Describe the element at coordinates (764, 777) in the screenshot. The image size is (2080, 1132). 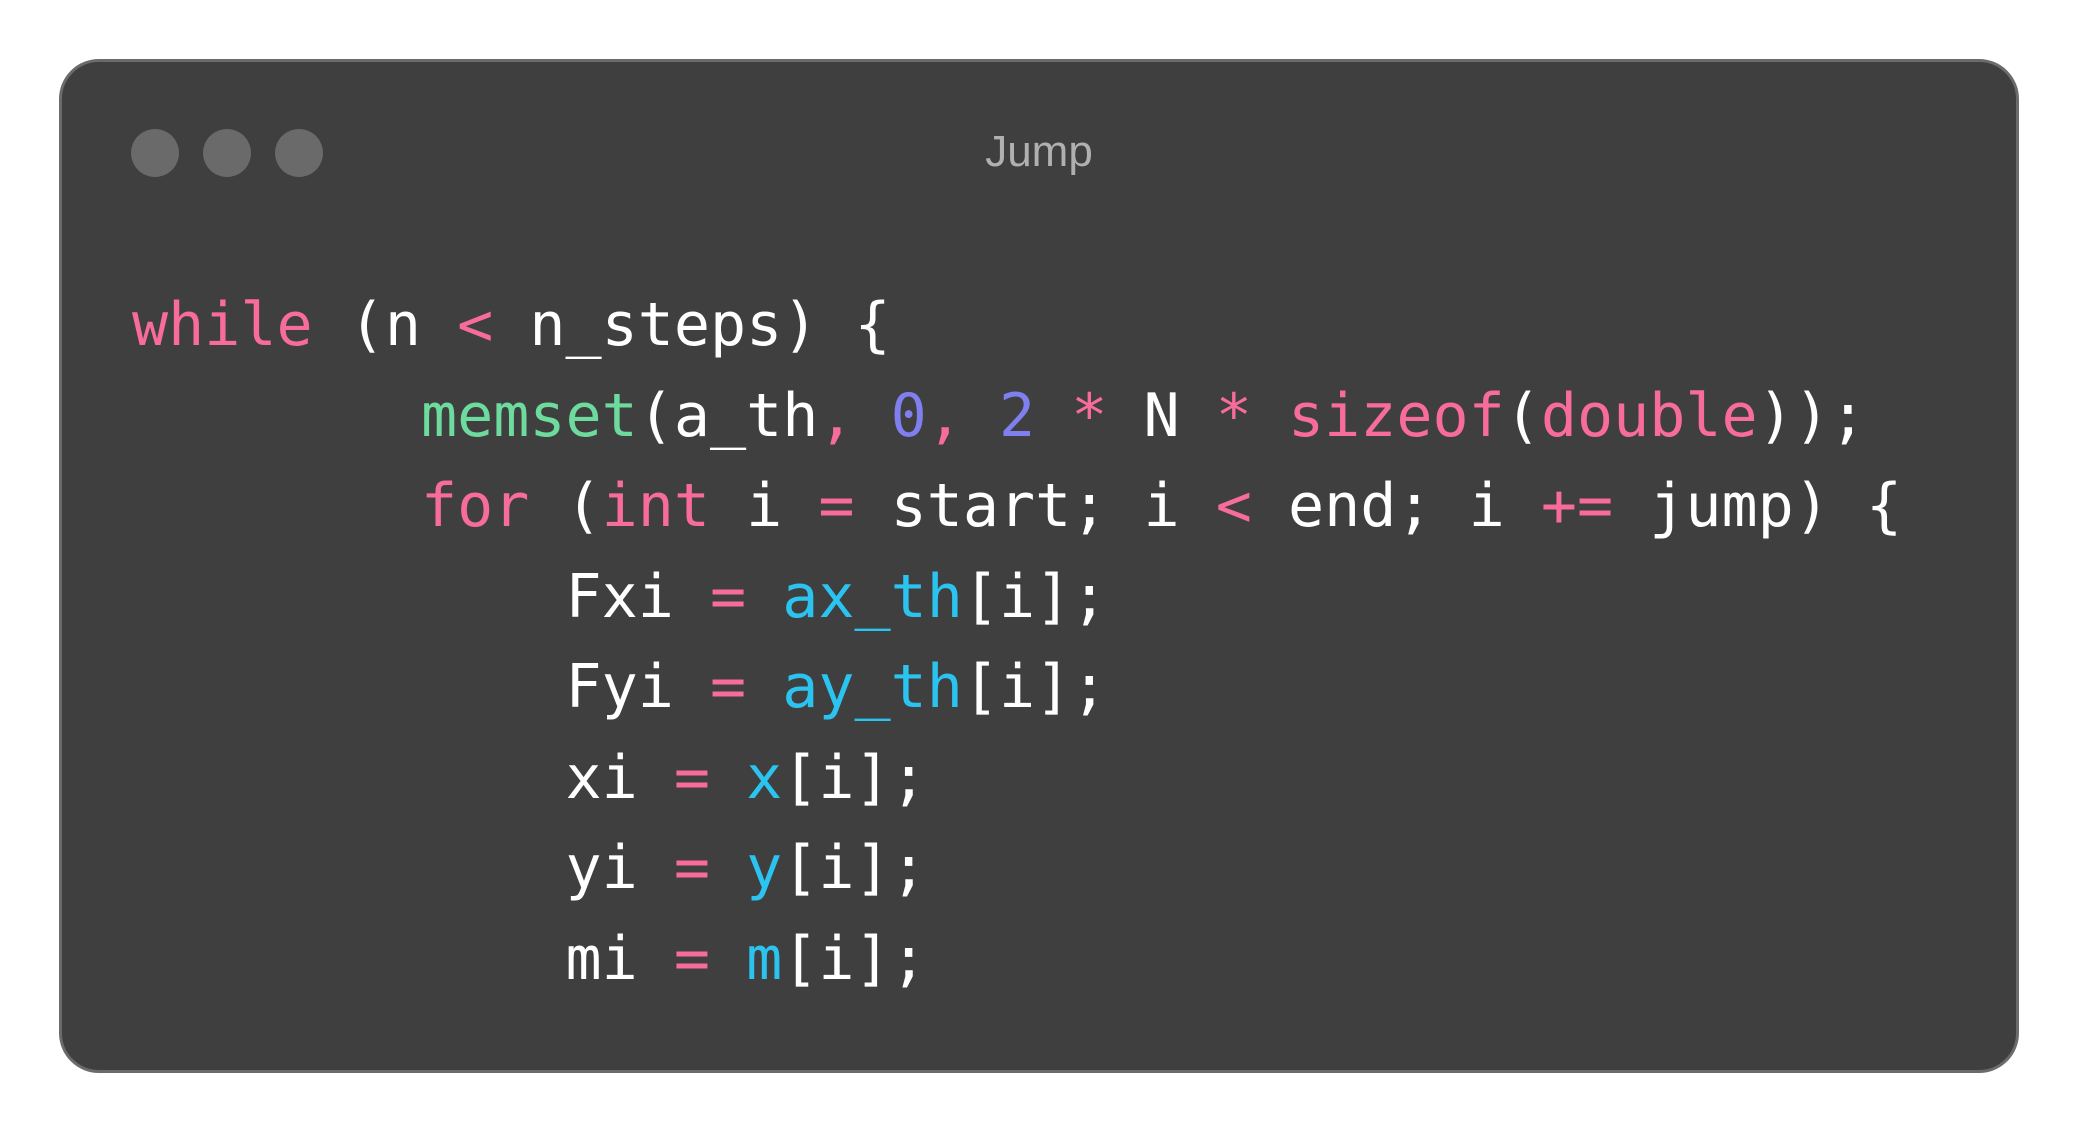
I see `code-token-member: x` at that location.